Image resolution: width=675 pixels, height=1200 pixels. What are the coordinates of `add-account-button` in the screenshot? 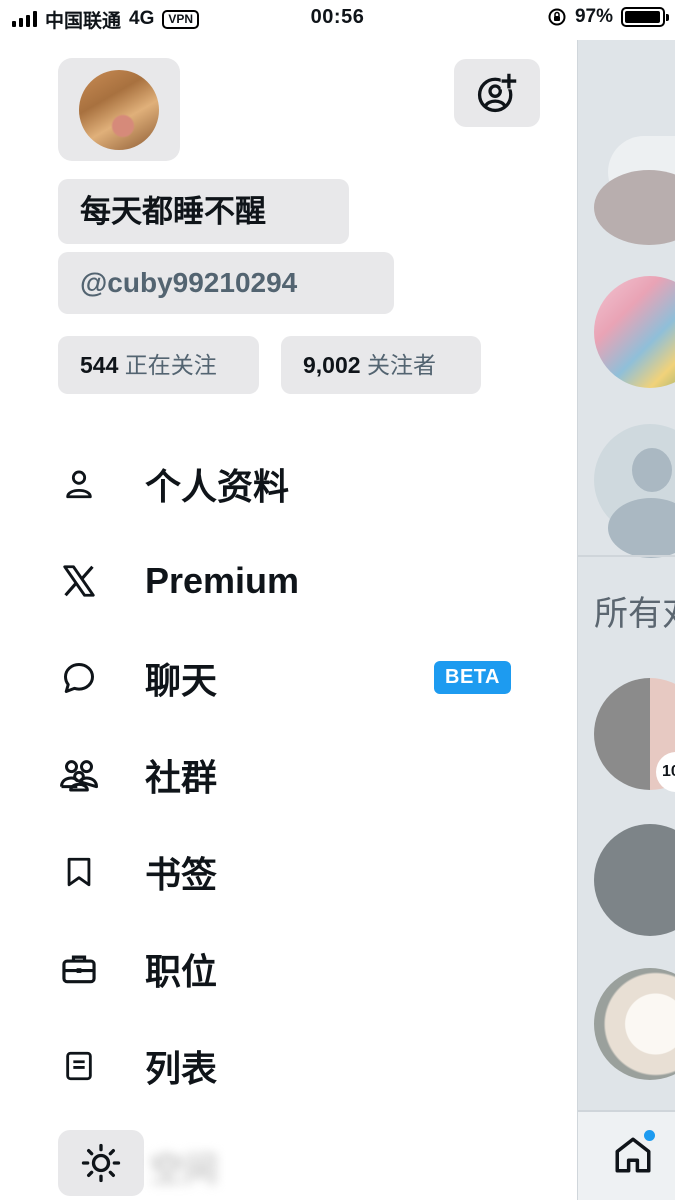 It's located at (497, 93).